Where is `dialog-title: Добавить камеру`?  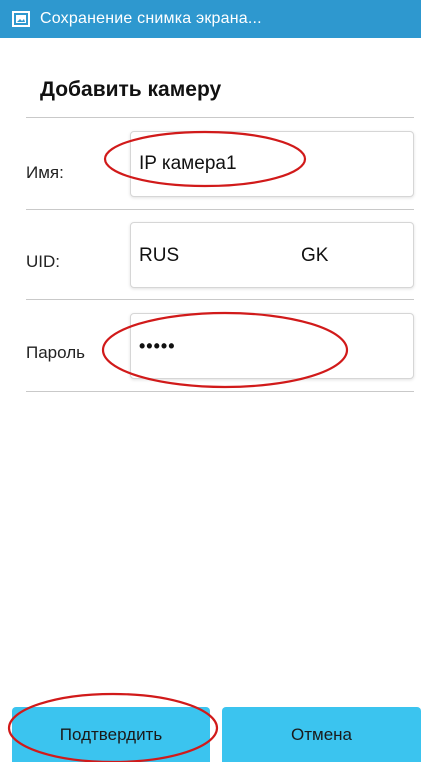
dialog-title: Добавить камеру is located at coordinates (131, 89).